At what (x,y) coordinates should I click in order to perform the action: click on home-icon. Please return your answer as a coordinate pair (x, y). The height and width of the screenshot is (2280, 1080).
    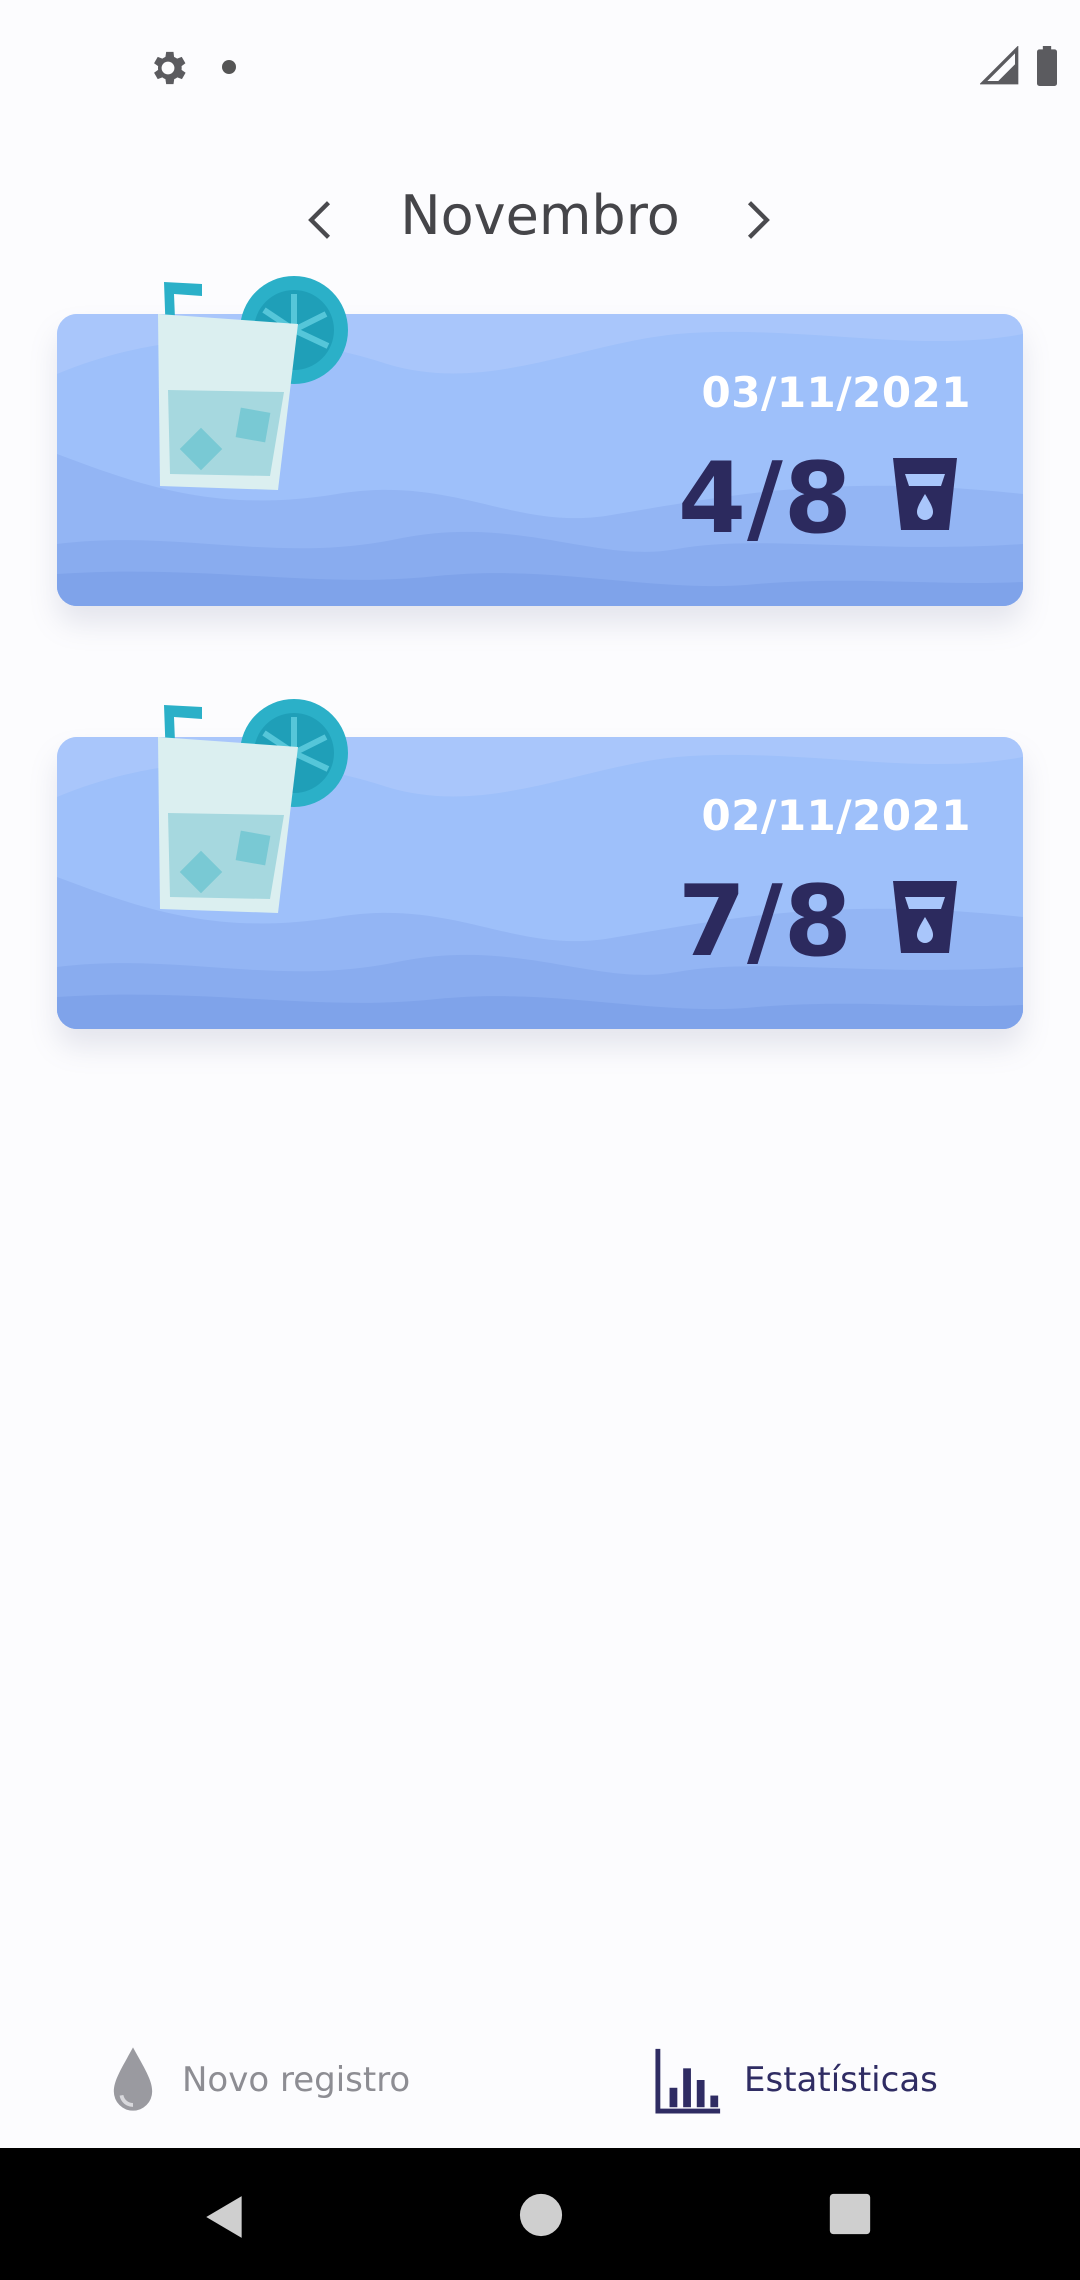
    Looking at the image, I should click on (541, 2215).